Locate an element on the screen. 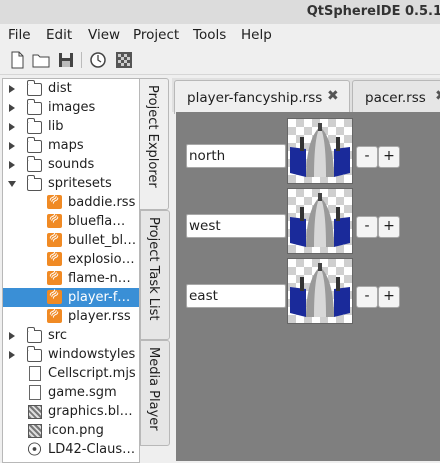 The image size is (440, 463). tab-media-player: Media Player is located at coordinates (155, 393).